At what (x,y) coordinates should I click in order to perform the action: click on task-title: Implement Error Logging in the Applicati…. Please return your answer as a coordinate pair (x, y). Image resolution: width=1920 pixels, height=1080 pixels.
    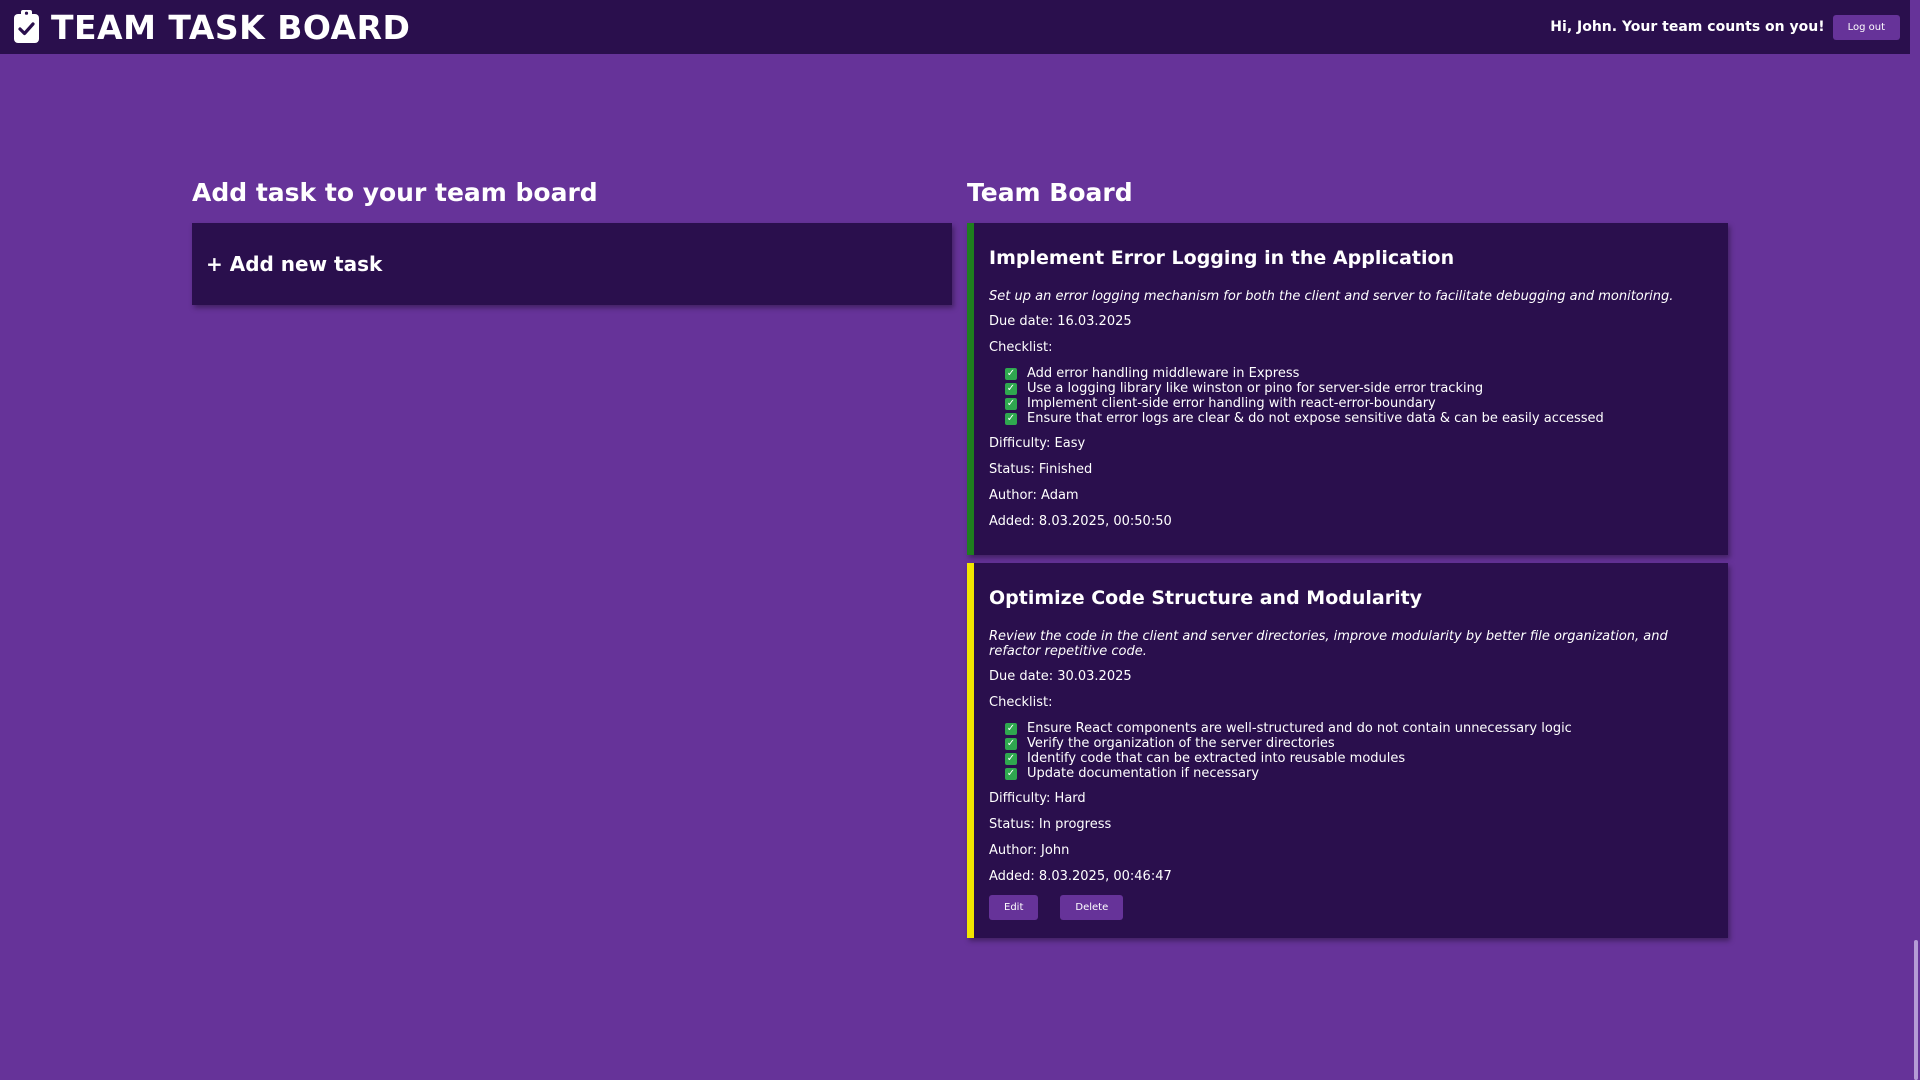
    Looking at the image, I should click on (1222, 258).